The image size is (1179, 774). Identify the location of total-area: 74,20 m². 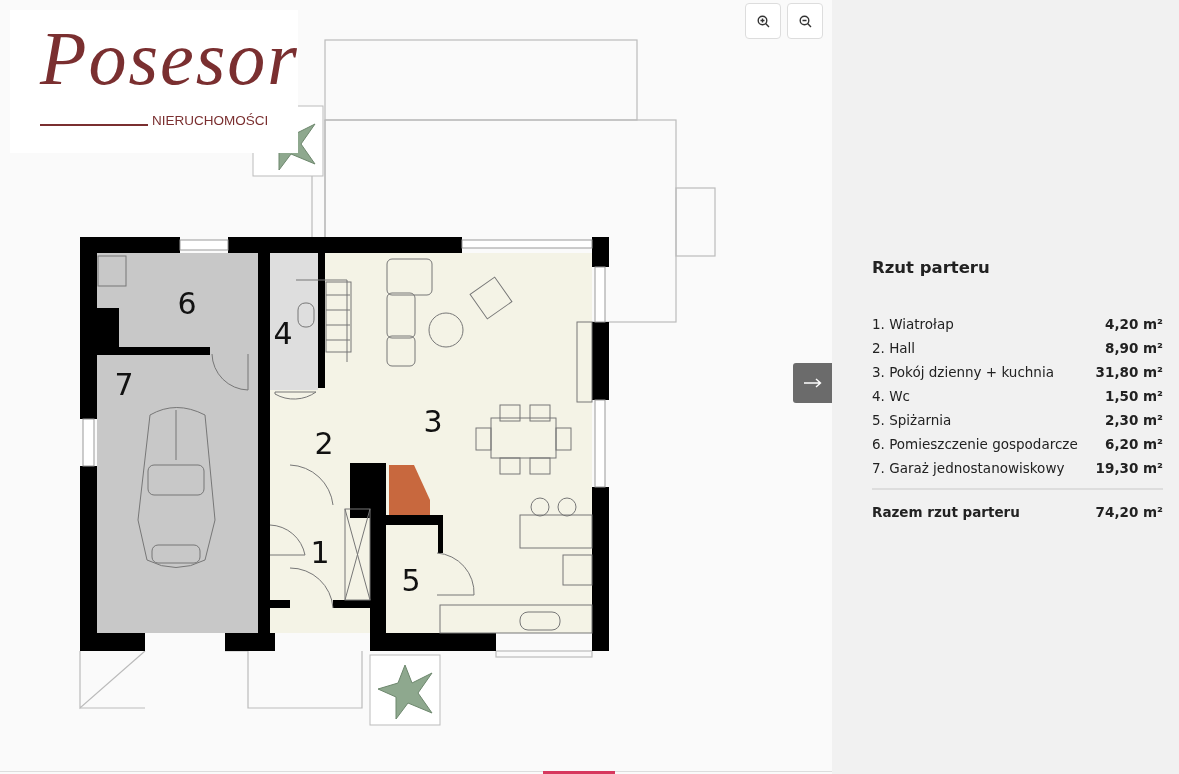
(1129, 511).